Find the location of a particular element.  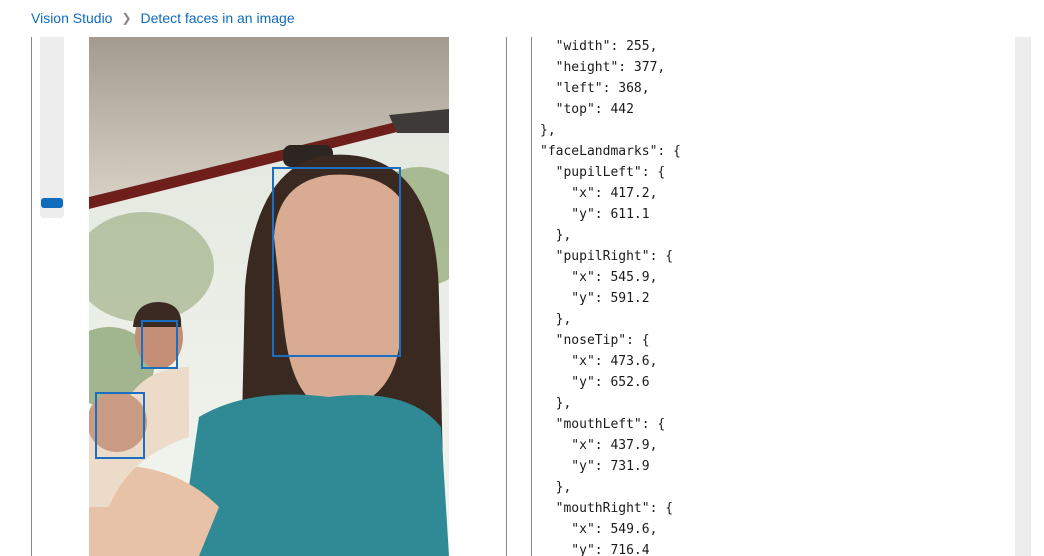

chevron-right-icon: ❯ is located at coordinates (126, 18).